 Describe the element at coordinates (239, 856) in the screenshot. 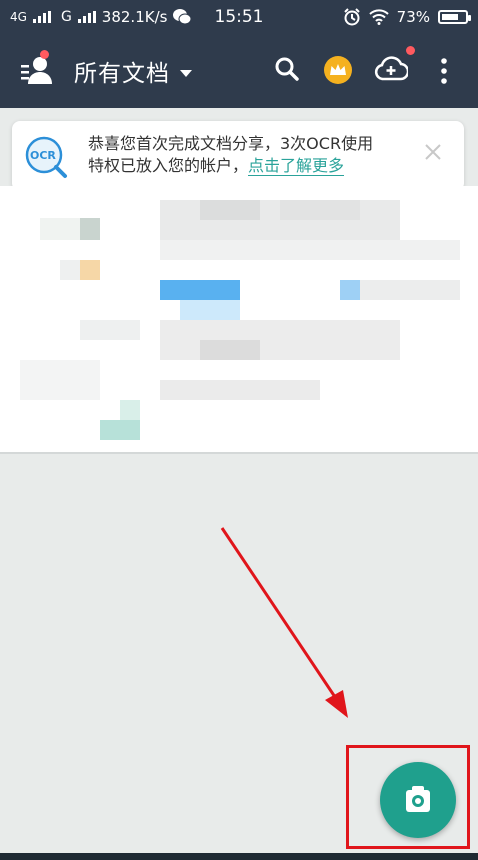

I see `bottom-edge` at that location.